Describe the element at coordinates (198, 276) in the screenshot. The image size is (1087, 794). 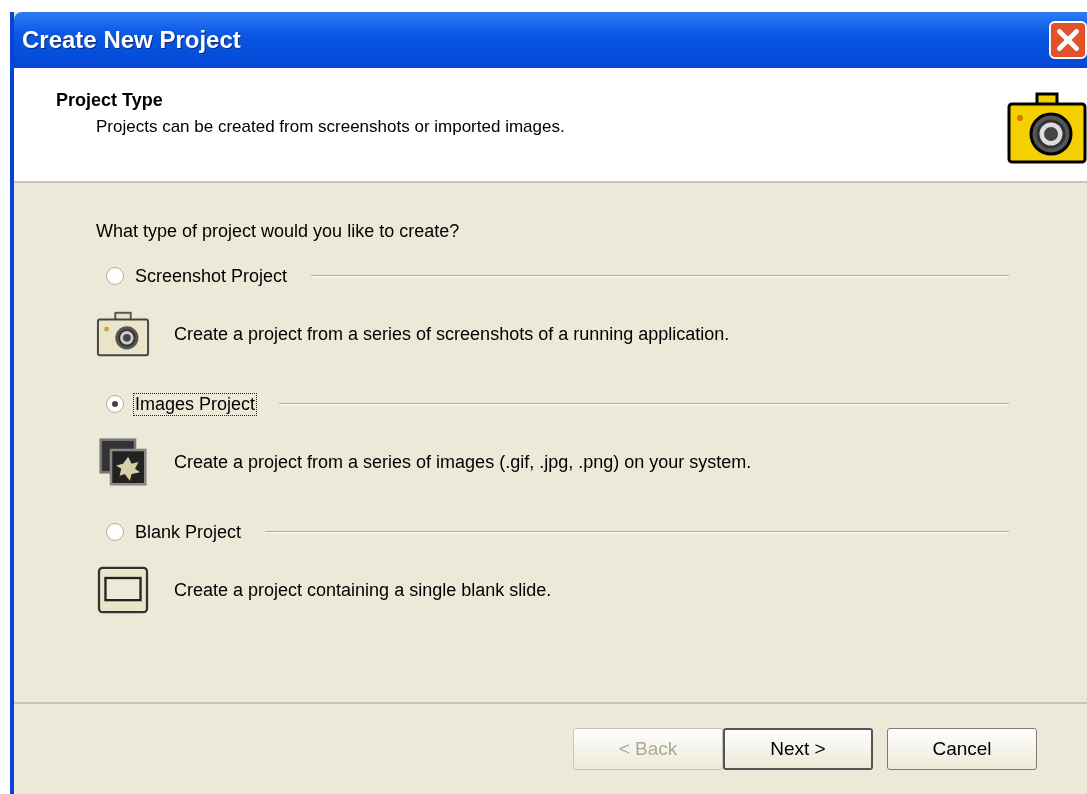
I see `radio-option: Screenshot Project` at that location.